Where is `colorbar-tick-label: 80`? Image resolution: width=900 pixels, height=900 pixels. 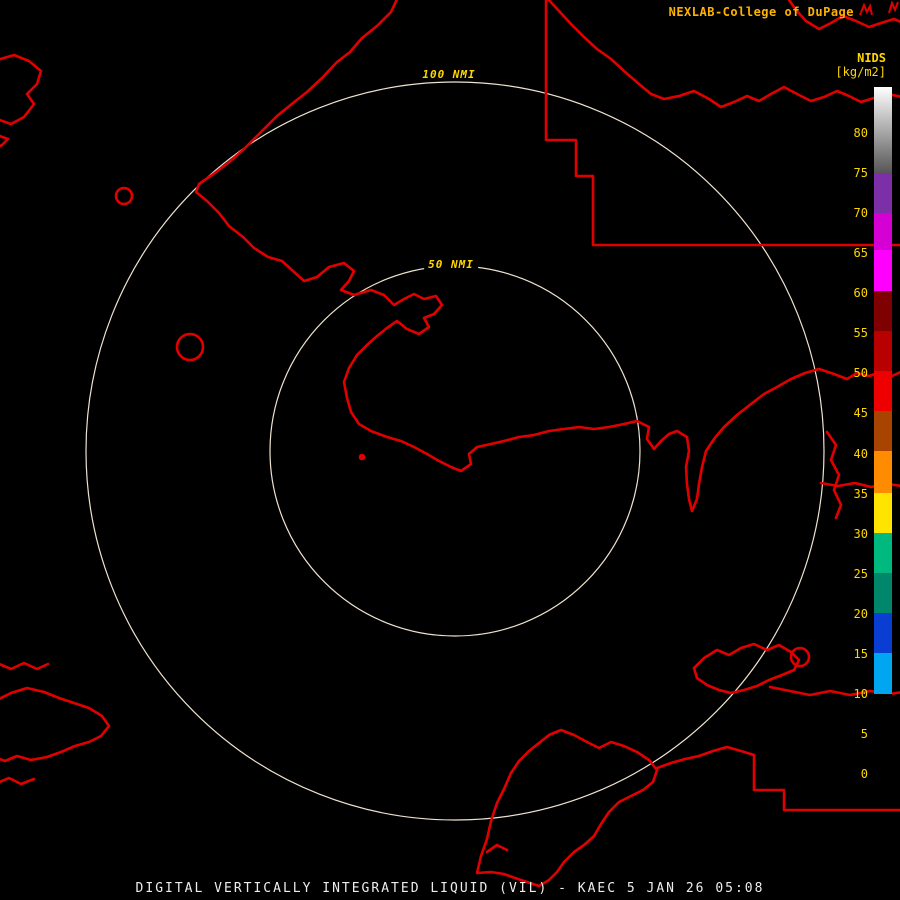
colorbar-tick-label: 80 is located at coordinates (860, 133).